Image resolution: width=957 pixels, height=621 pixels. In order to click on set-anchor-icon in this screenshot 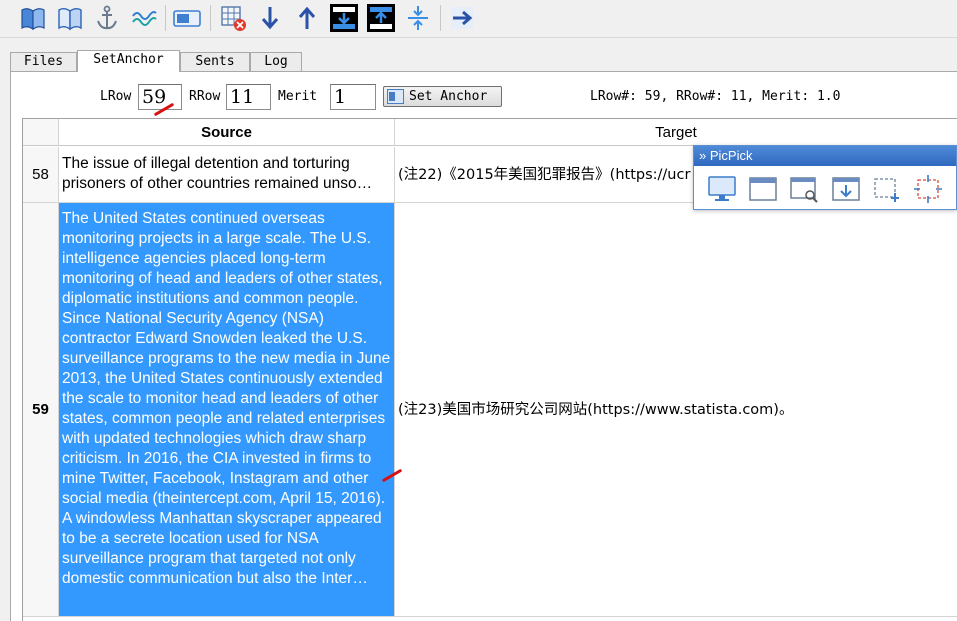, I will do `click(395, 96)`.